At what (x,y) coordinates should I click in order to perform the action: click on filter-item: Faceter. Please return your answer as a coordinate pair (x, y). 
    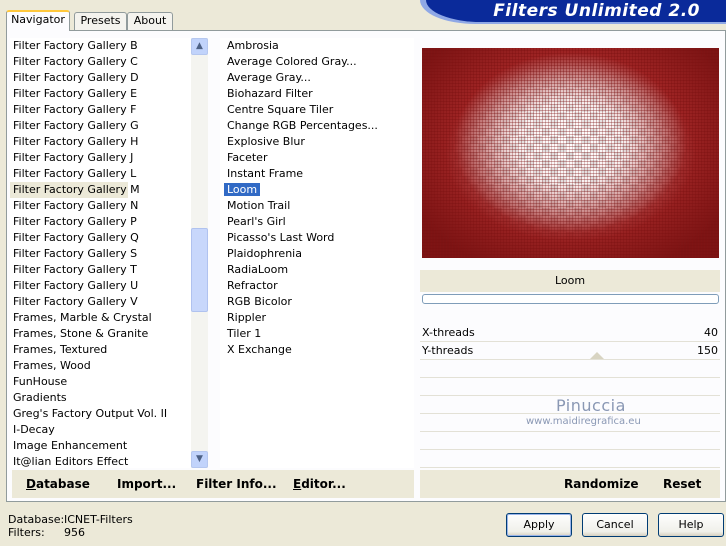
    Looking at the image, I should click on (317, 158).